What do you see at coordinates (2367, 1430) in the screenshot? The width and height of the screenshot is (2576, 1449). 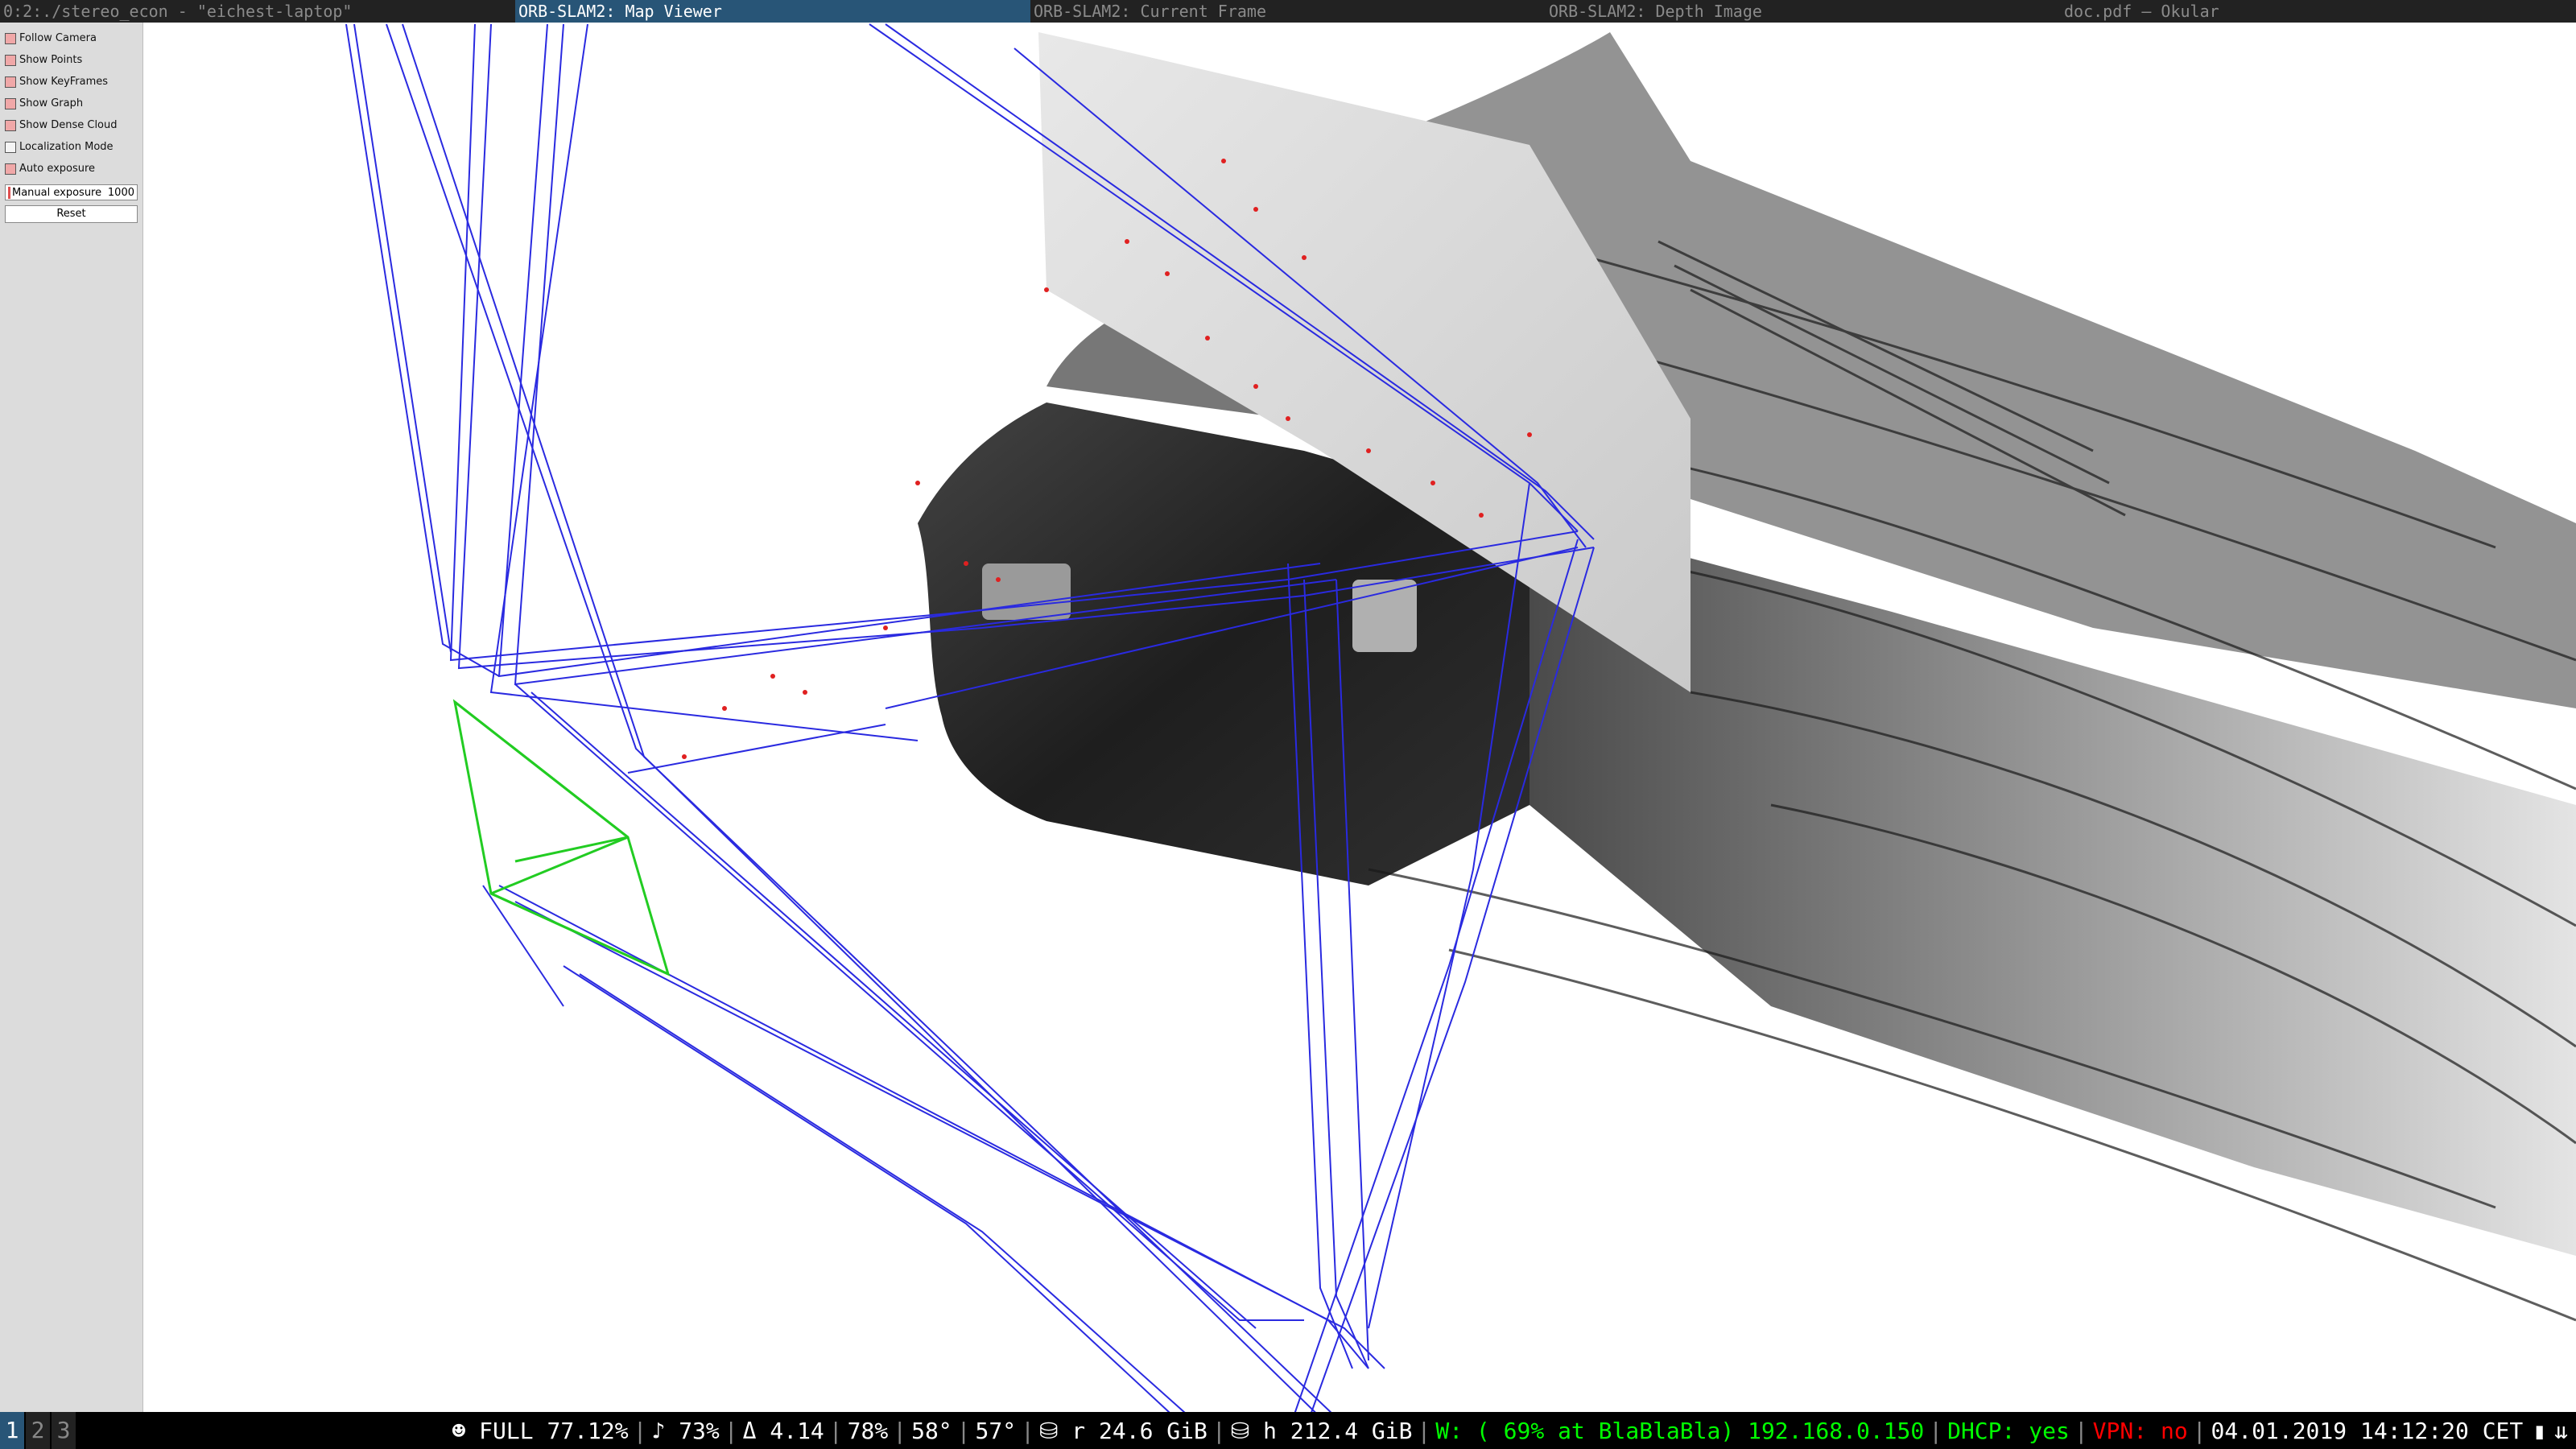 I see `datetime-status: 04.01.2019 14:12:20 CET` at bounding box center [2367, 1430].